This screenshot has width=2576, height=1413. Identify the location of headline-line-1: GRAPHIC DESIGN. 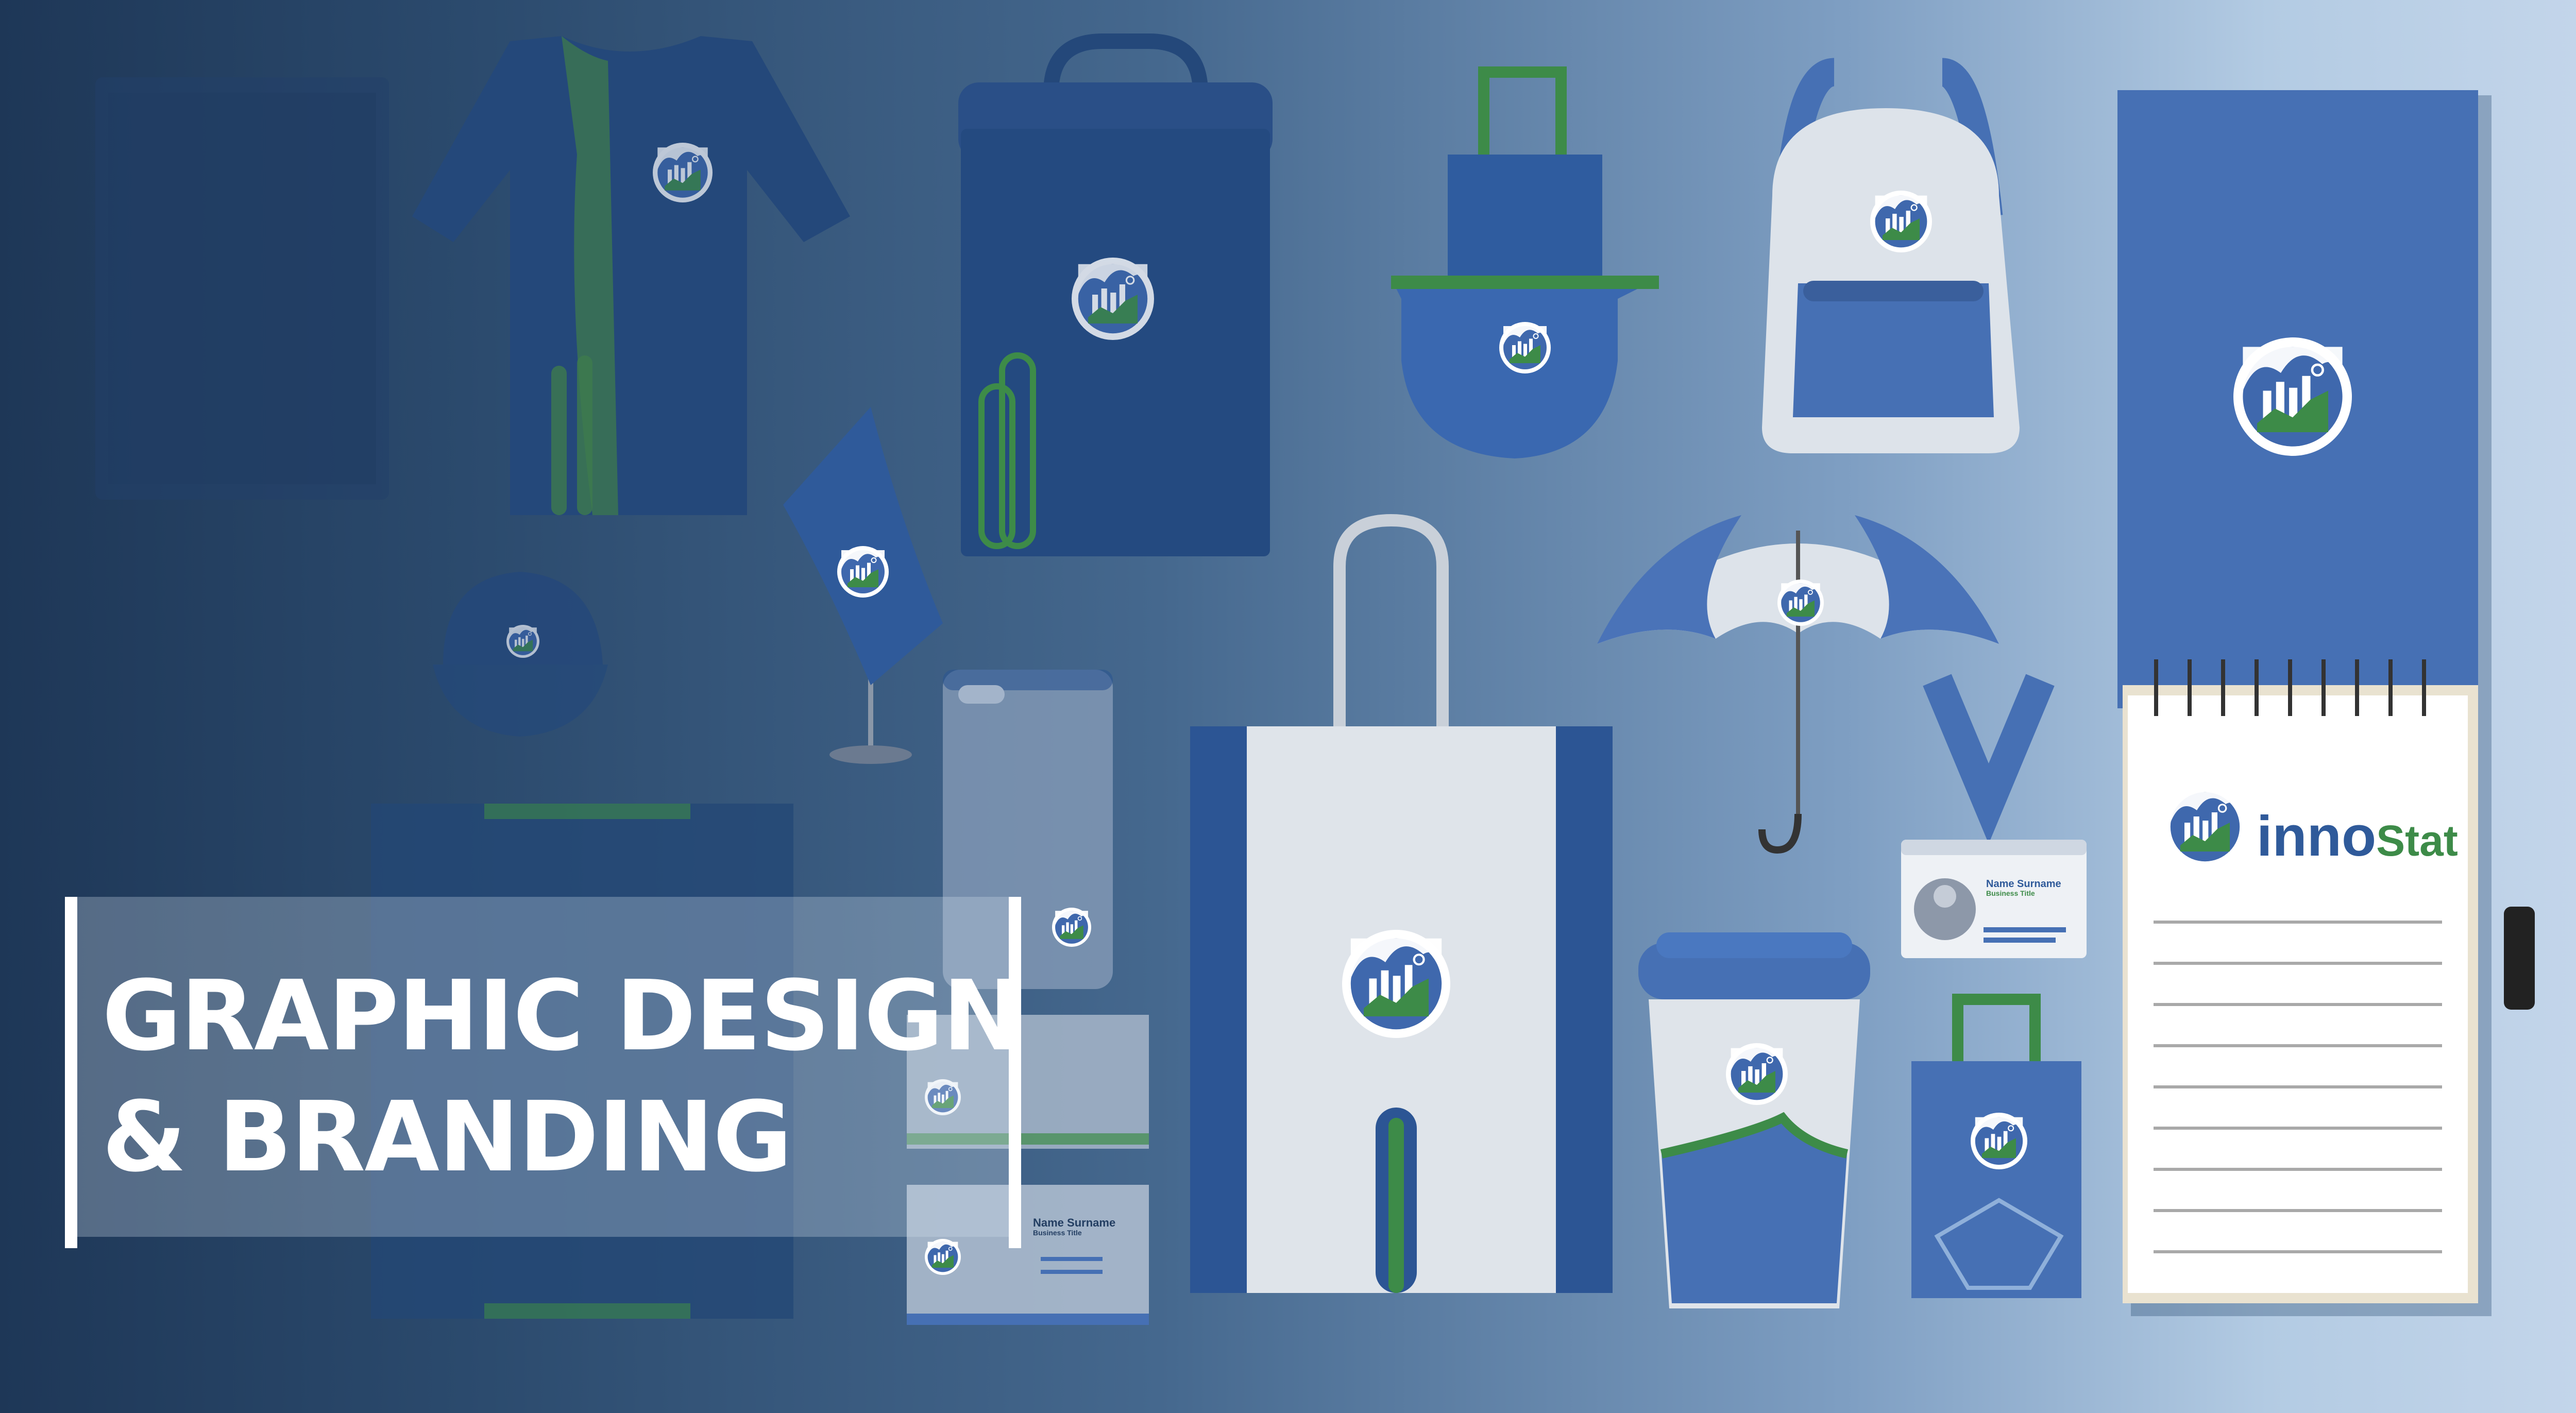
(563, 1016).